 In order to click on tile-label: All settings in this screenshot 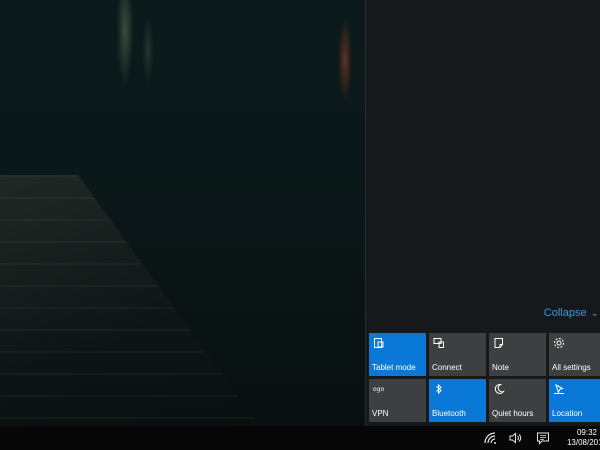, I will do `click(571, 367)`.